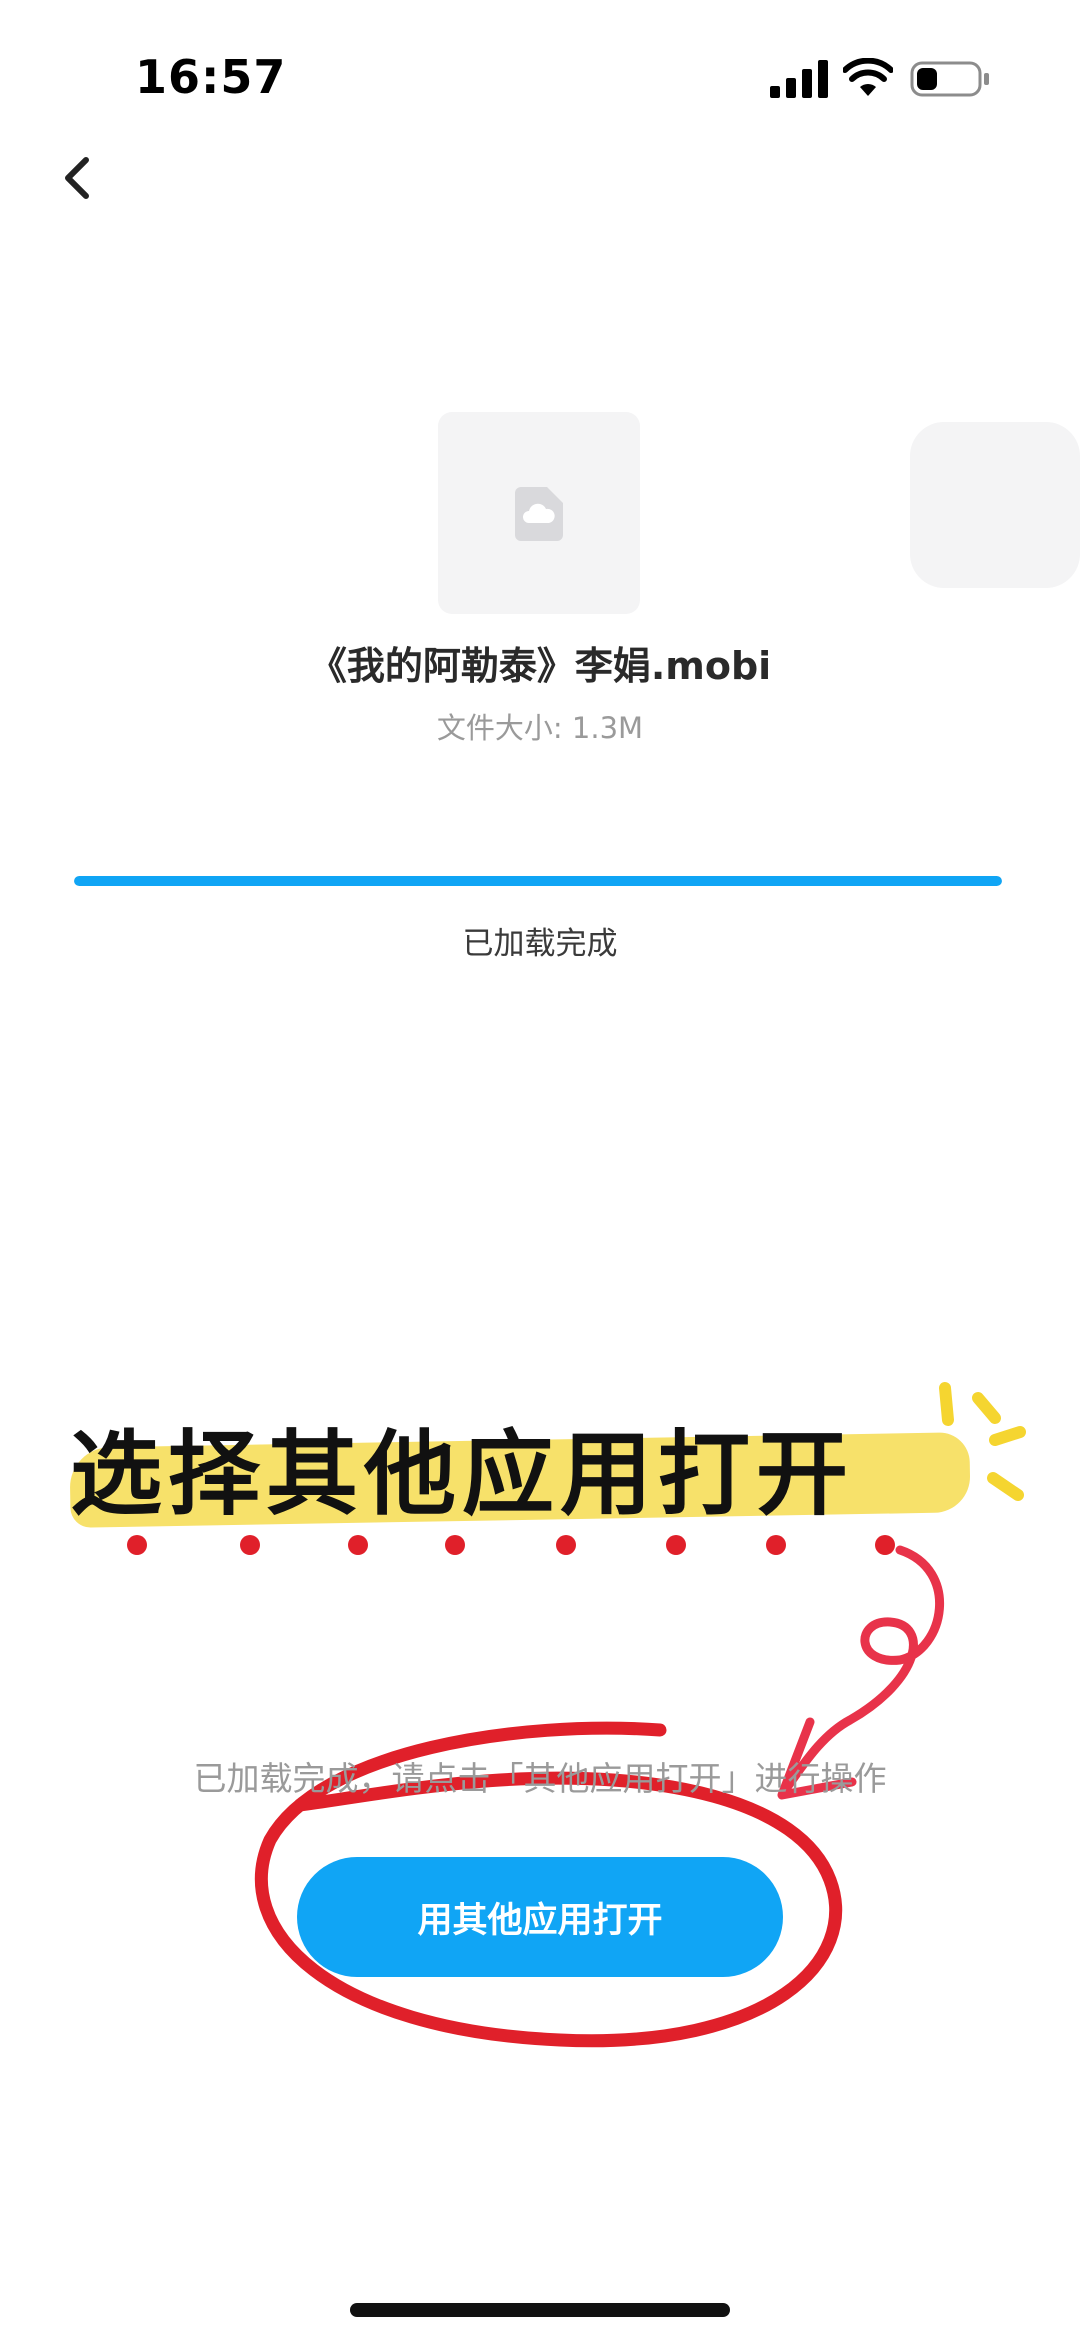  I want to click on open-with-other-app-button: 用其他应用打开, so click(540, 1917).